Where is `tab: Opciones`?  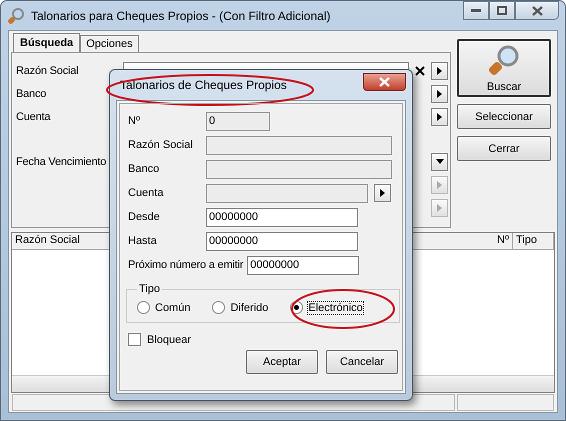
tab: Opciones is located at coordinates (109, 43).